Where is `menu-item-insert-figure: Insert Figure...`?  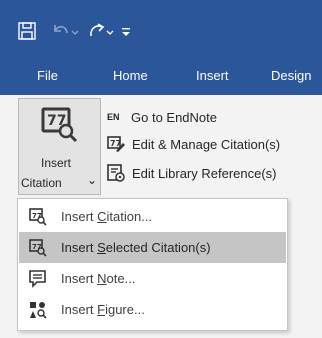
menu-item-insert-figure: Insert Figure... is located at coordinates (152, 309).